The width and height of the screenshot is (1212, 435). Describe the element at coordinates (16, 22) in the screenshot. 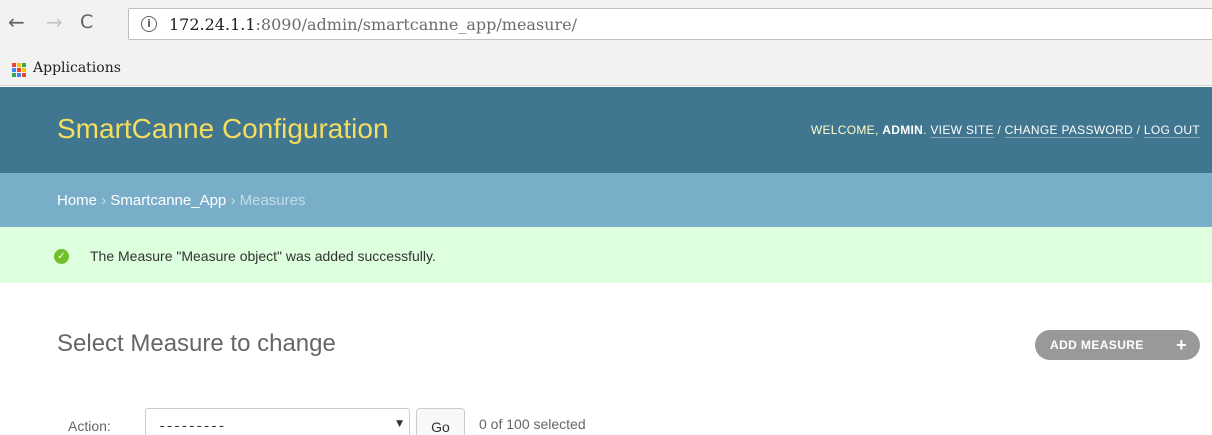

I see `back-arrow-icon: ←` at that location.